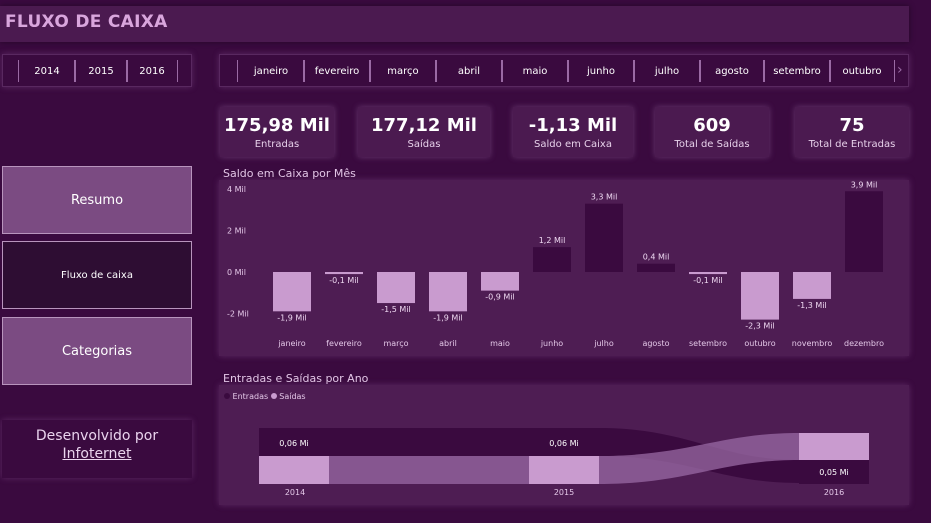 The height and width of the screenshot is (523, 931). I want to click on bar-dezembro, so click(864, 231).